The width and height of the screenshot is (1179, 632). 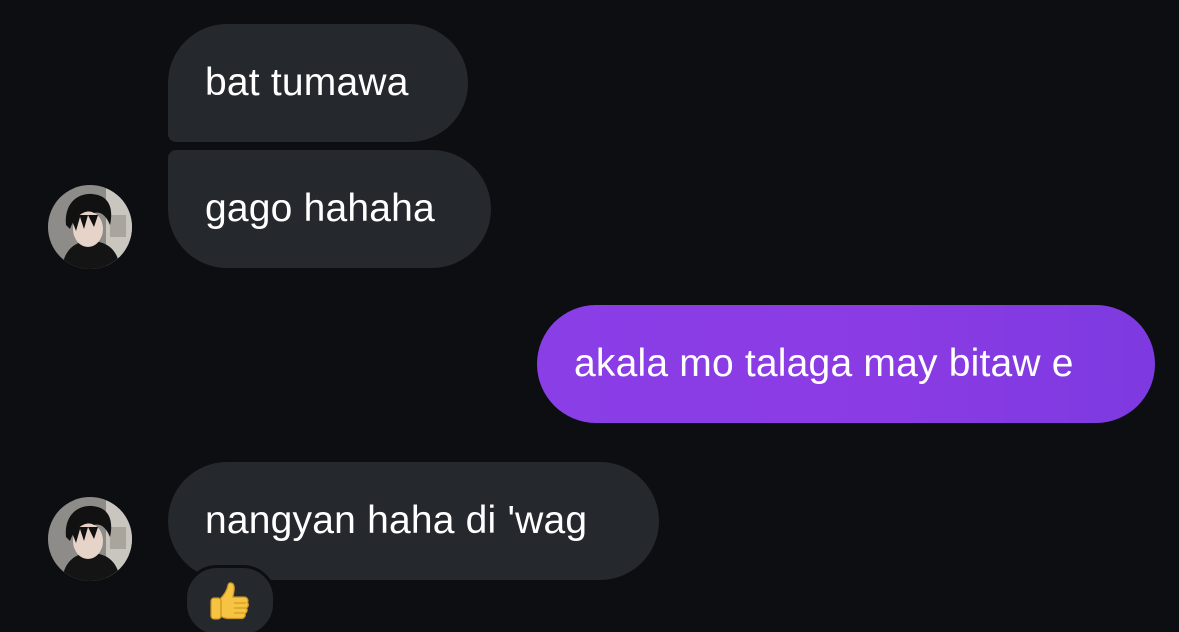 What do you see at coordinates (229, 601) in the screenshot?
I see `thumbs-up-icon` at bounding box center [229, 601].